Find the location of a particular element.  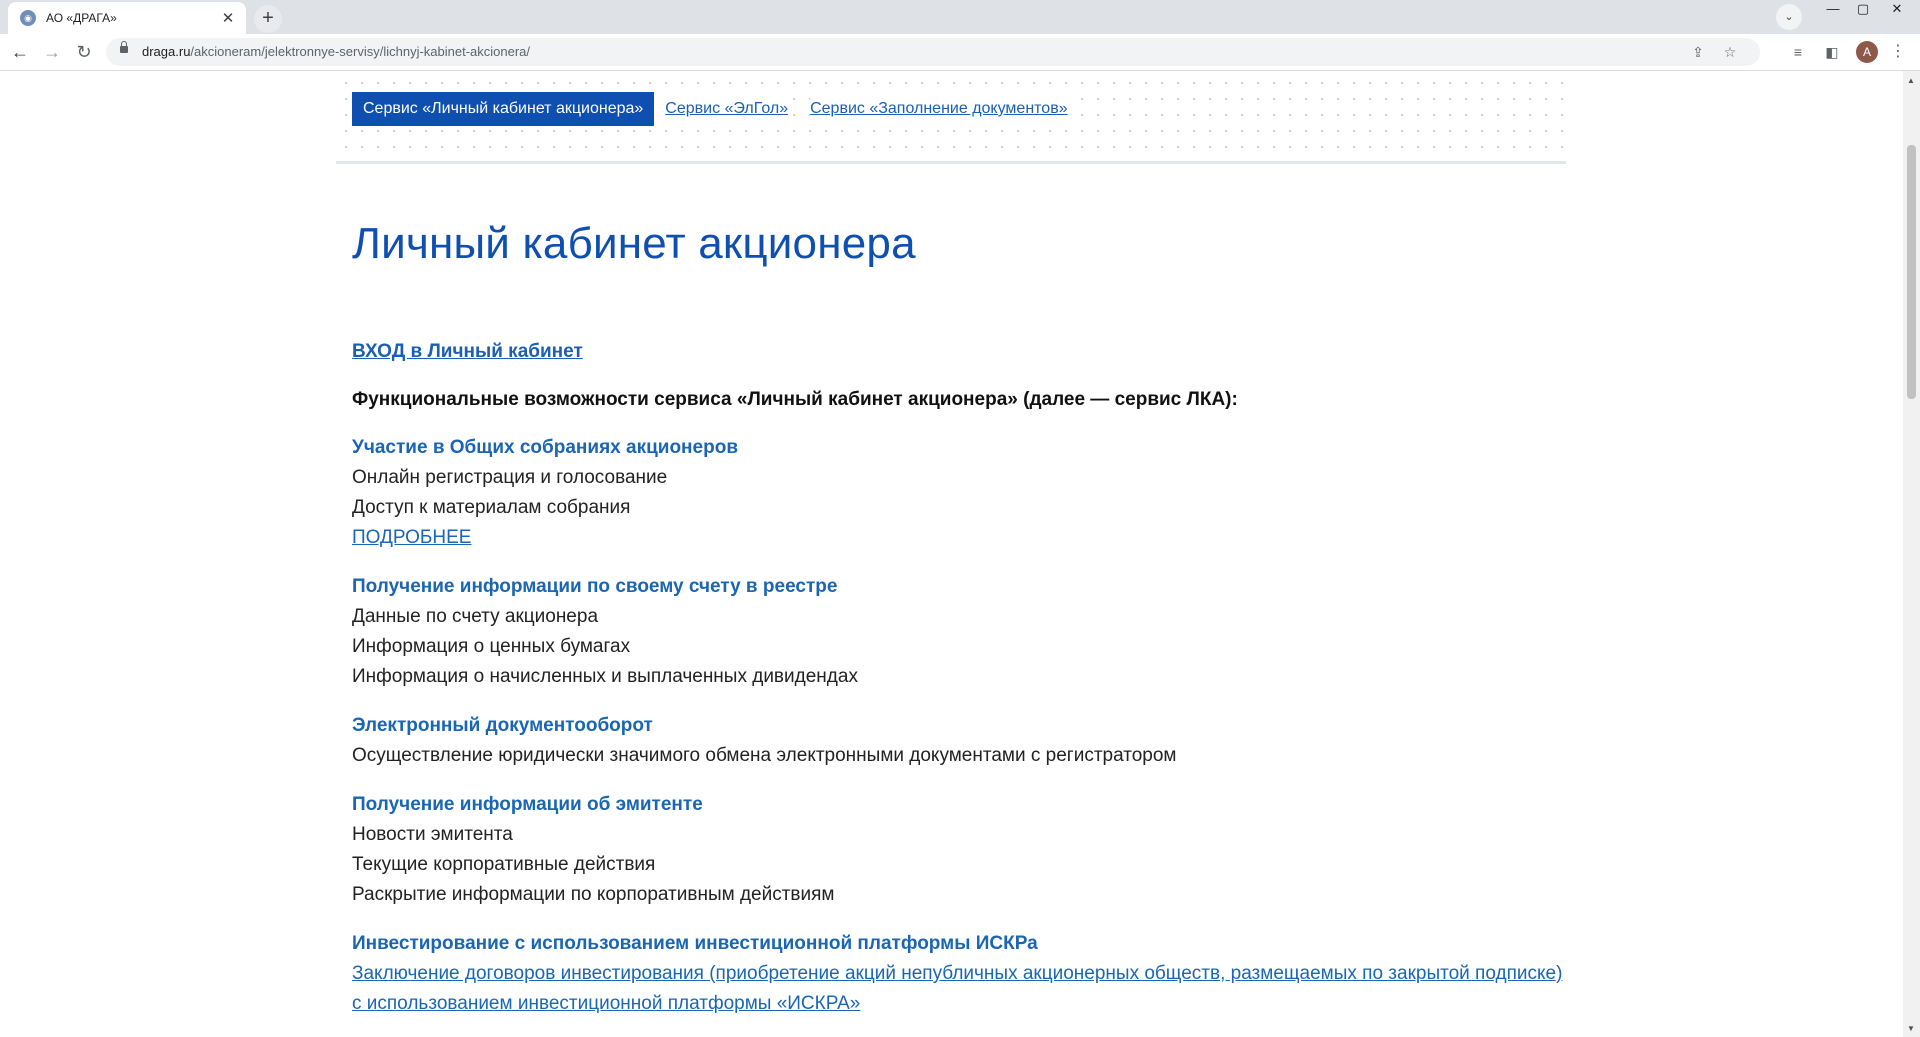

list-item: Доступ к материалам собрания is located at coordinates (491, 507).